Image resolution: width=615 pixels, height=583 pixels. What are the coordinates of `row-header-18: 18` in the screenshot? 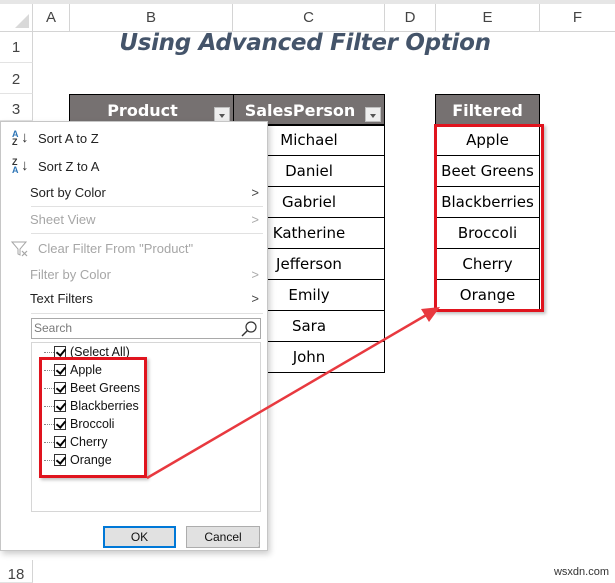 It's located at (16, 571).